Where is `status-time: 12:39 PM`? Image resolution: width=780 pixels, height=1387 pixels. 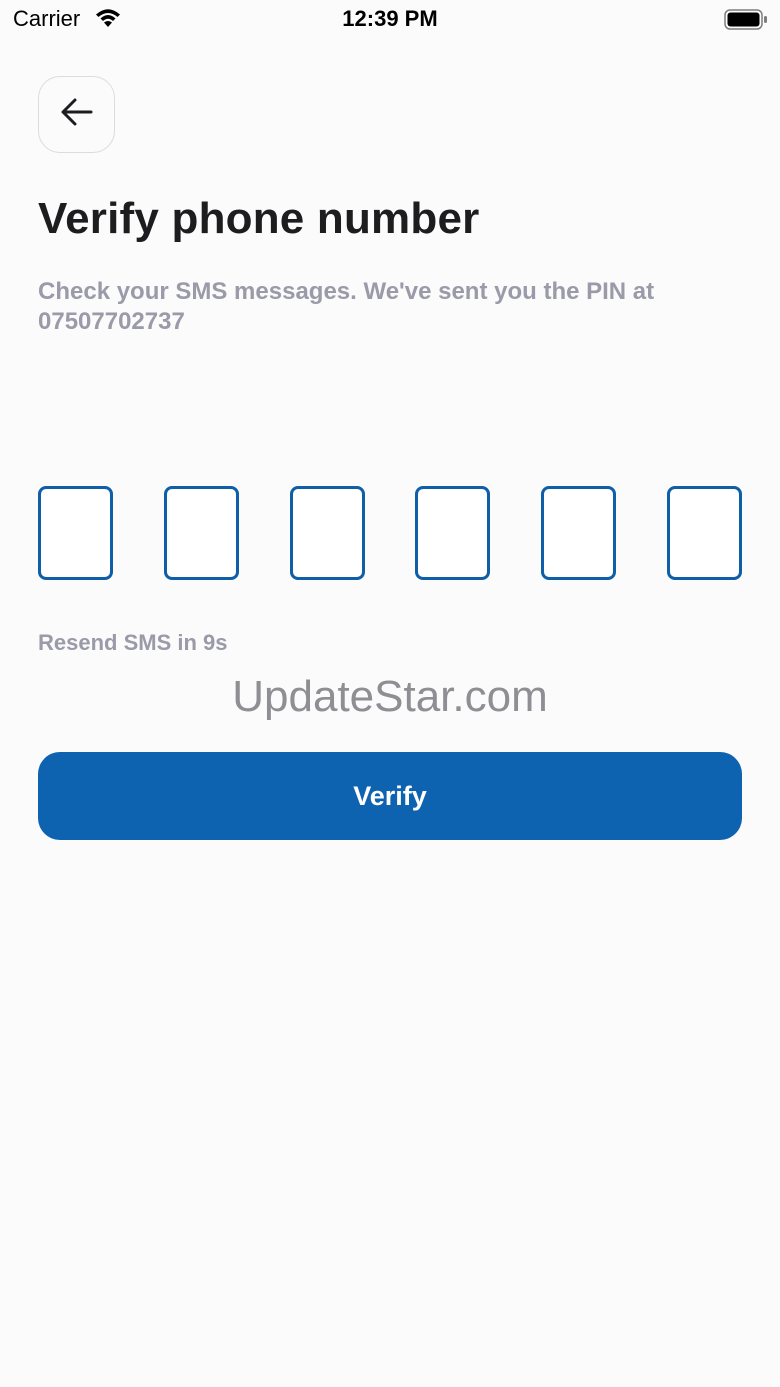
status-time: 12:39 PM is located at coordinates (390, 18).